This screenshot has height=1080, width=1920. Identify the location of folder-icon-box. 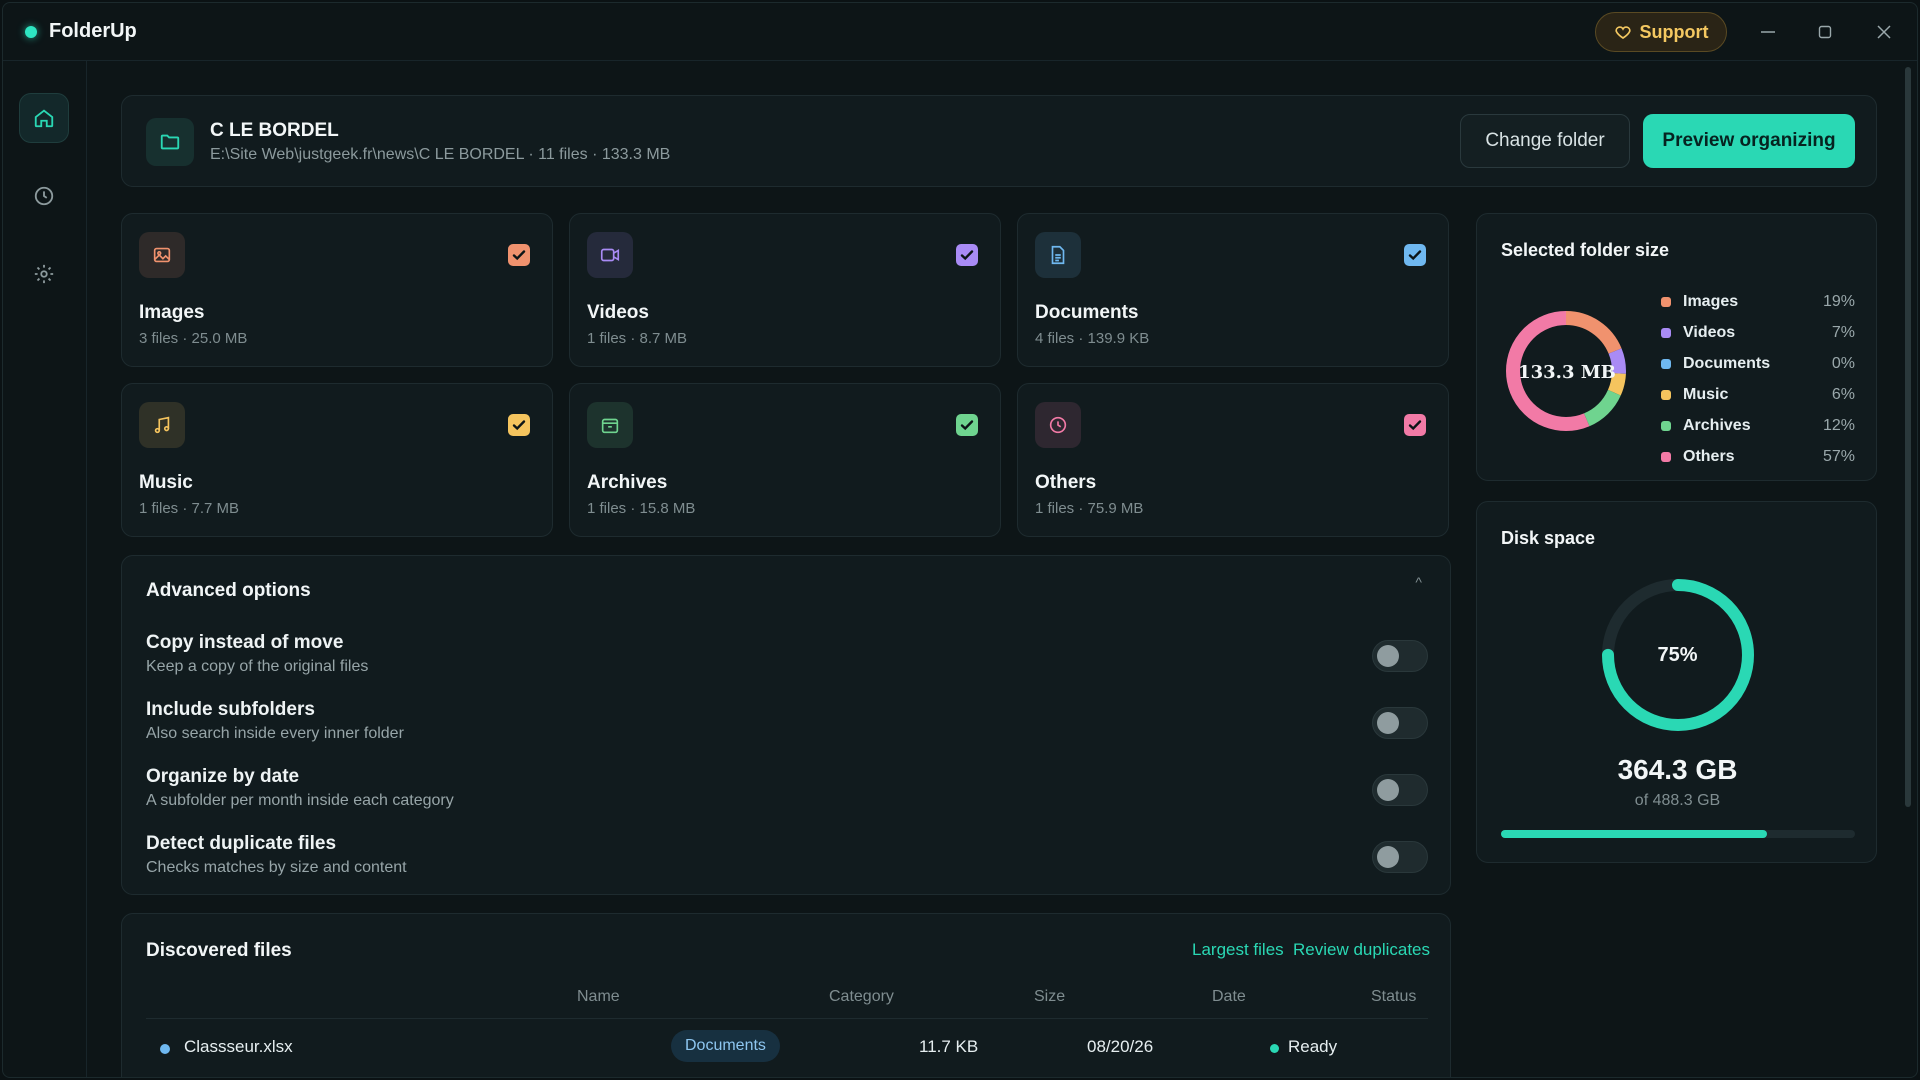
(170, 142).